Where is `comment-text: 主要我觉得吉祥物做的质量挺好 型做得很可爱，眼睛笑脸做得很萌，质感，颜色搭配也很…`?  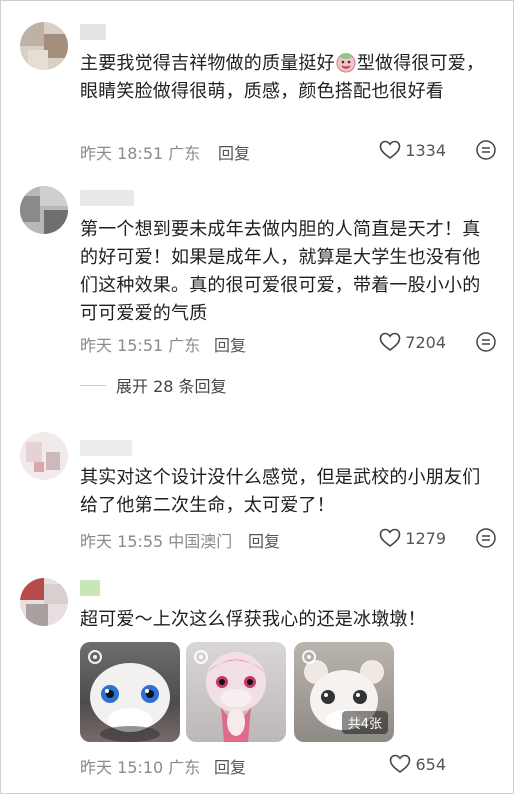 comment-text: 主要我觉得吉祥物做的质量挺好 型做得很可爱，眼睛笑脸做得很萌，质感，颜色搭配也很… is located at coordinates (286, 78).